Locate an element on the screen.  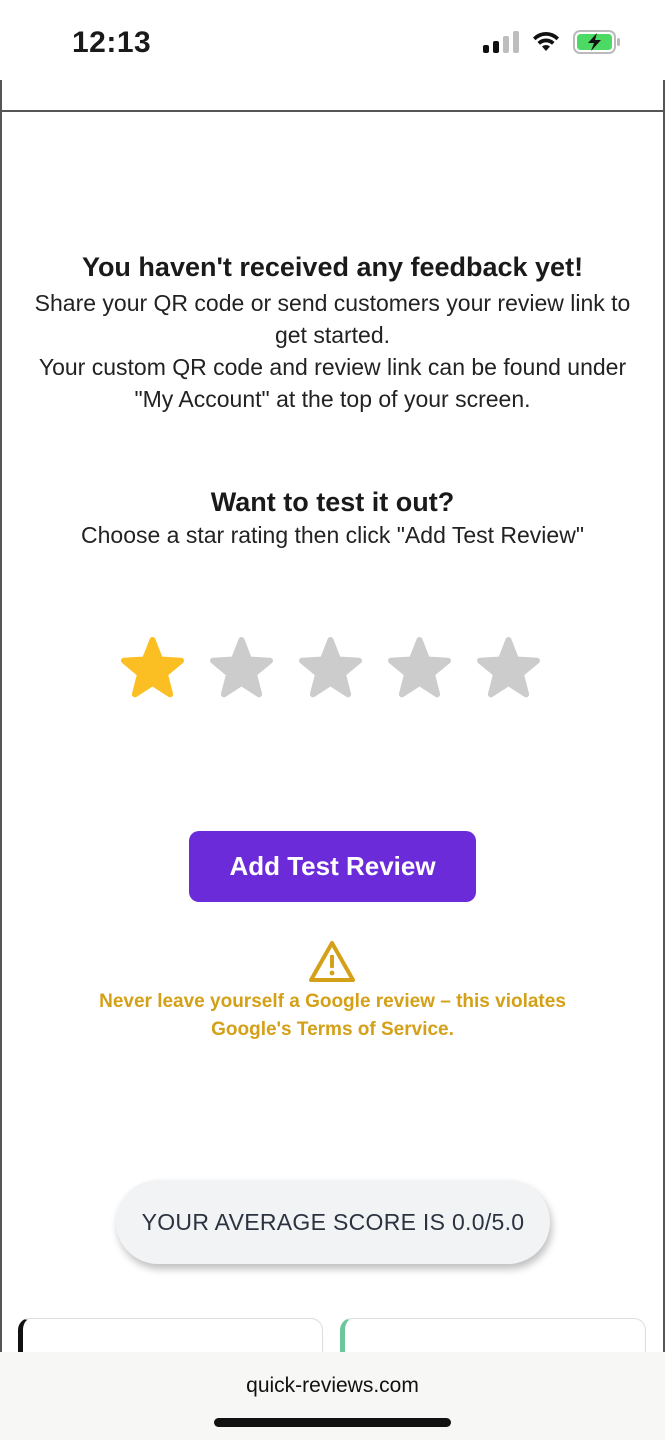
home-indicator is located at coordinates (332, 1422).